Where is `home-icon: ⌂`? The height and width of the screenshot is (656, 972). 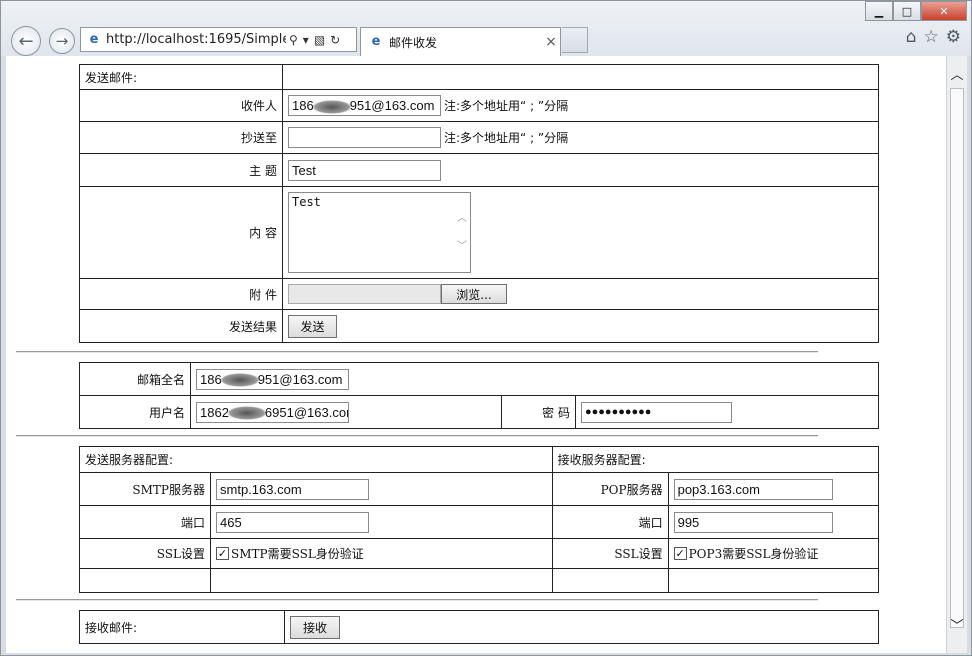
home-icon: ⌂ is located at coordinates (911, 37).